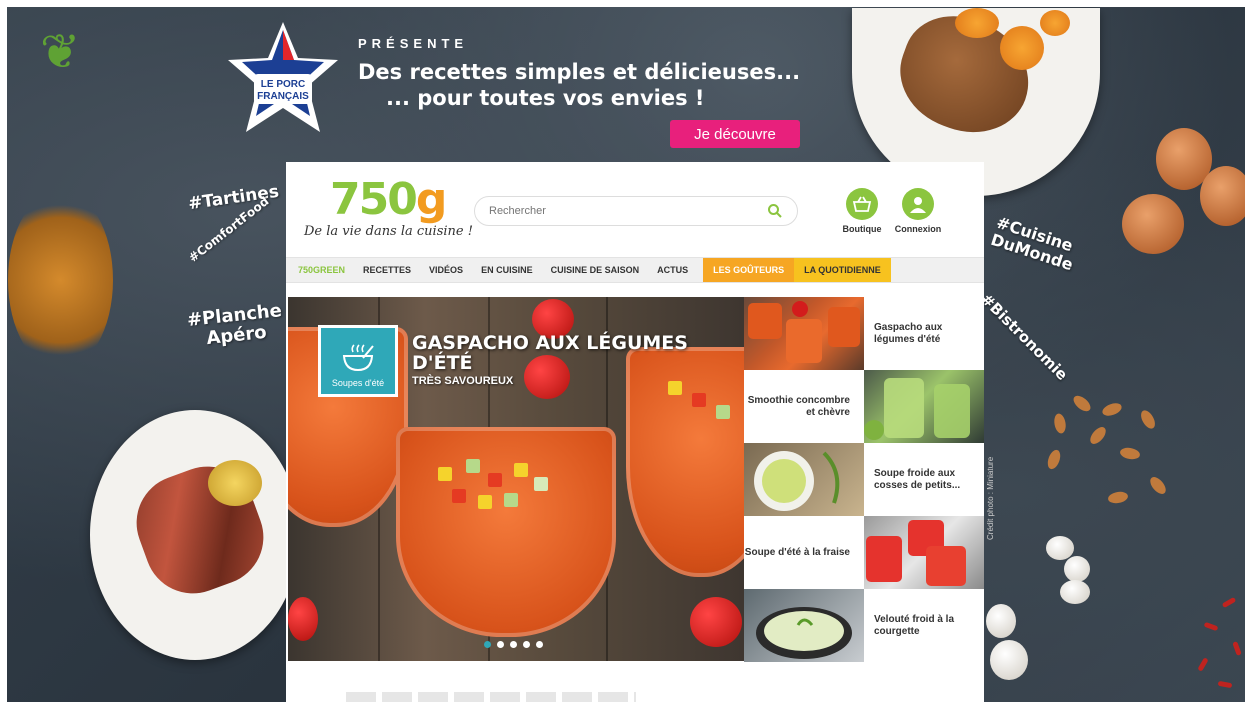  I want to click on login-button: Connexion, so click(918, 211).